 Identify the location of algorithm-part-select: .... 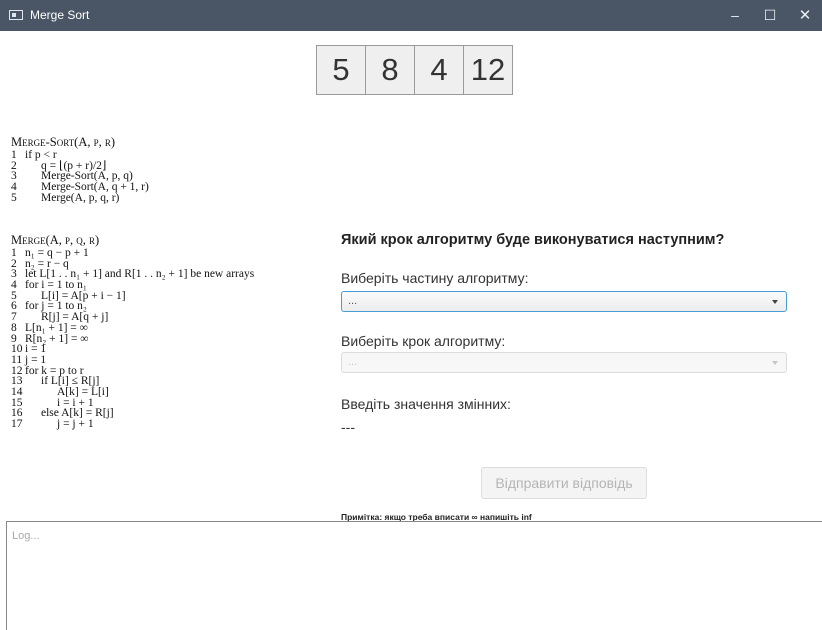
(564, 301).